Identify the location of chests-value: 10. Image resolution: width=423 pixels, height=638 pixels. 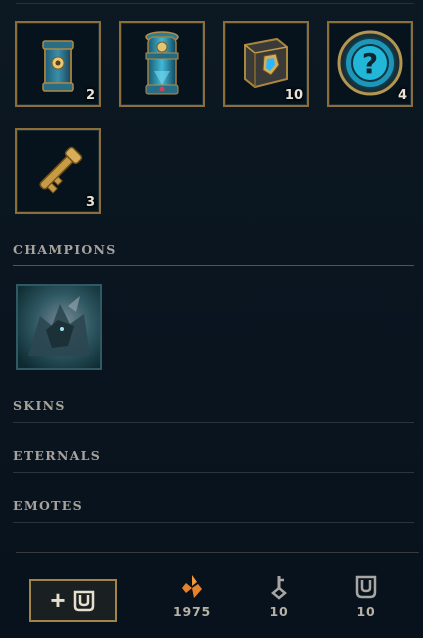
(366, 611).